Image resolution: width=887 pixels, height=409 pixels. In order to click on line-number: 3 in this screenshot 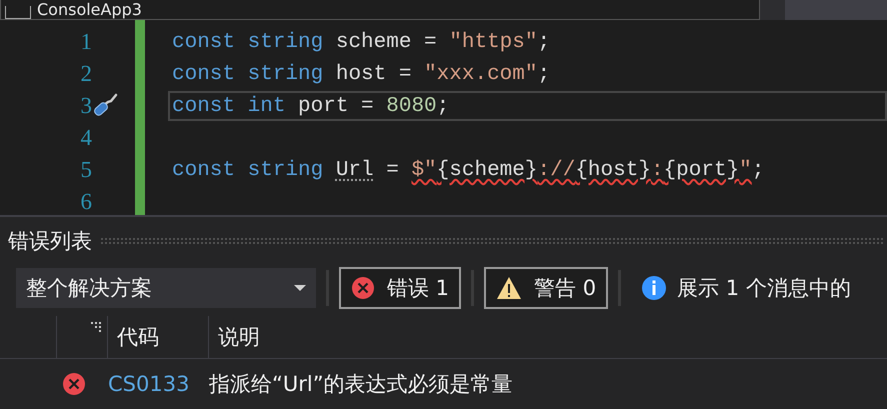, I will do `click(86, 106)`.